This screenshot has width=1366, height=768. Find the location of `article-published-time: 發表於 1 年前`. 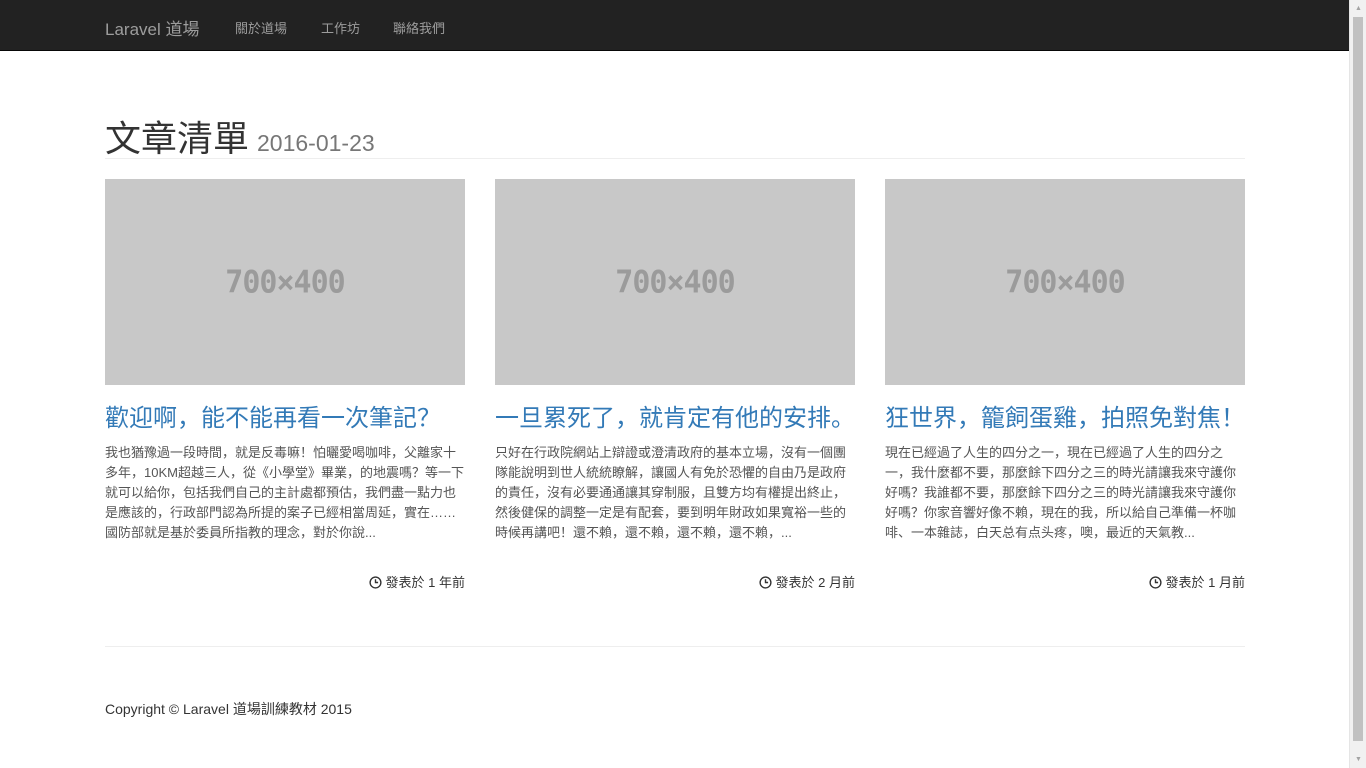

article-published-time: 發表於 1 年前 is located at coordinates (425, 582).